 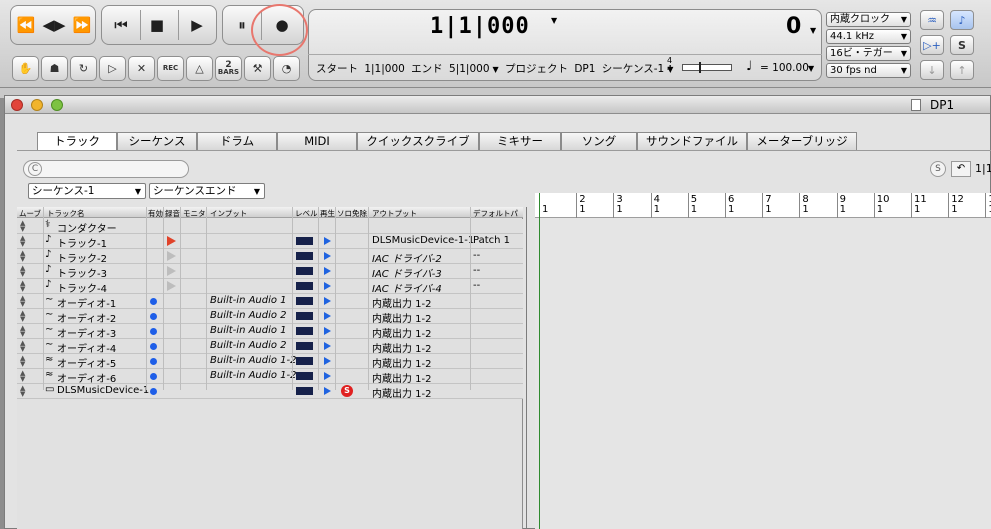 What do you see at coordinates (407, 272) in the screenshot?
I see `track-output: IAC ドライバ-3` at bounding box center [407, 272].